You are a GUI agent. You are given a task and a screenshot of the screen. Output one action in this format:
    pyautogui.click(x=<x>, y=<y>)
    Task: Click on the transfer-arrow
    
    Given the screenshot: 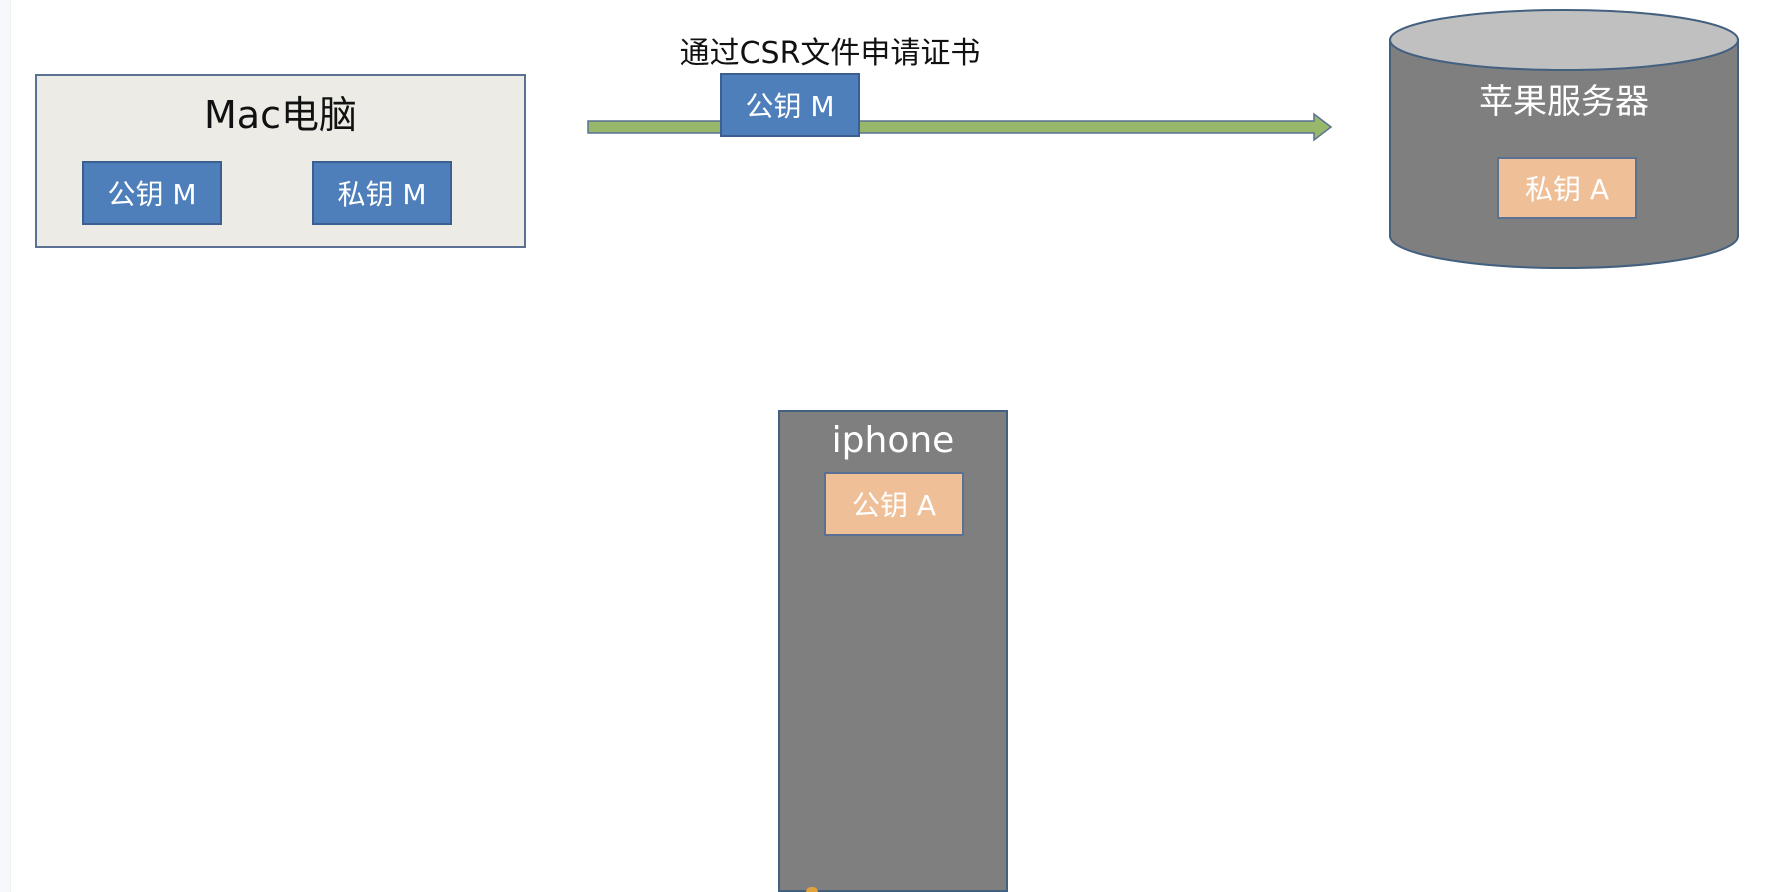 What is the action you would take?
    pyautogui.click(x=960, y=127)
    